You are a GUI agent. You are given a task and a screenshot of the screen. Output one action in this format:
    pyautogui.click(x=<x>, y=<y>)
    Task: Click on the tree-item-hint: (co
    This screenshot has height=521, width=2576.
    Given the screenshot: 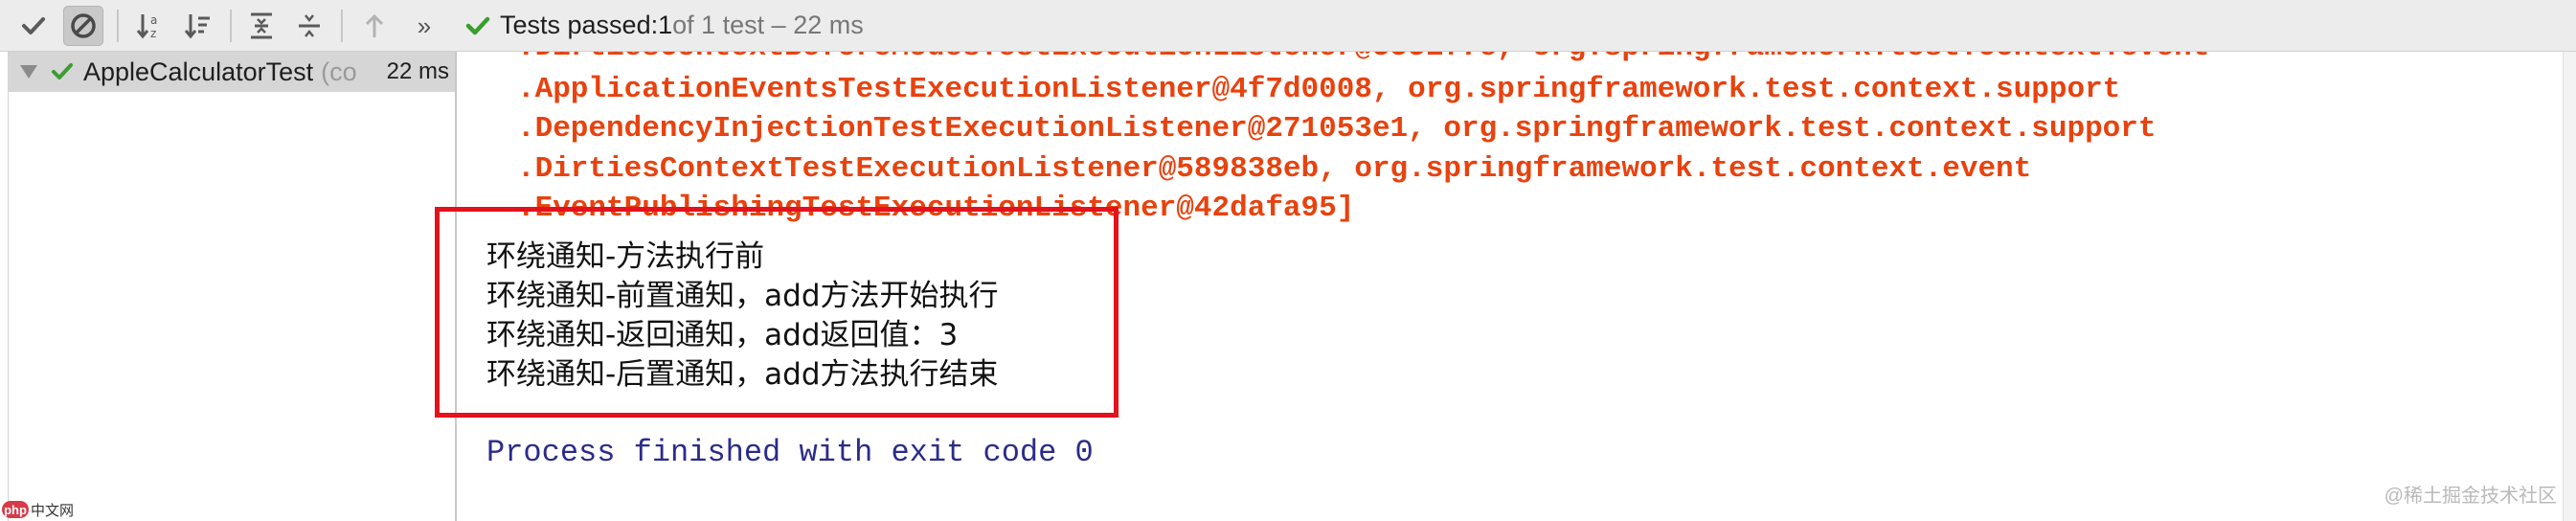 What is the action you would take?
    pyautogui.click(x=339, y=71)
    